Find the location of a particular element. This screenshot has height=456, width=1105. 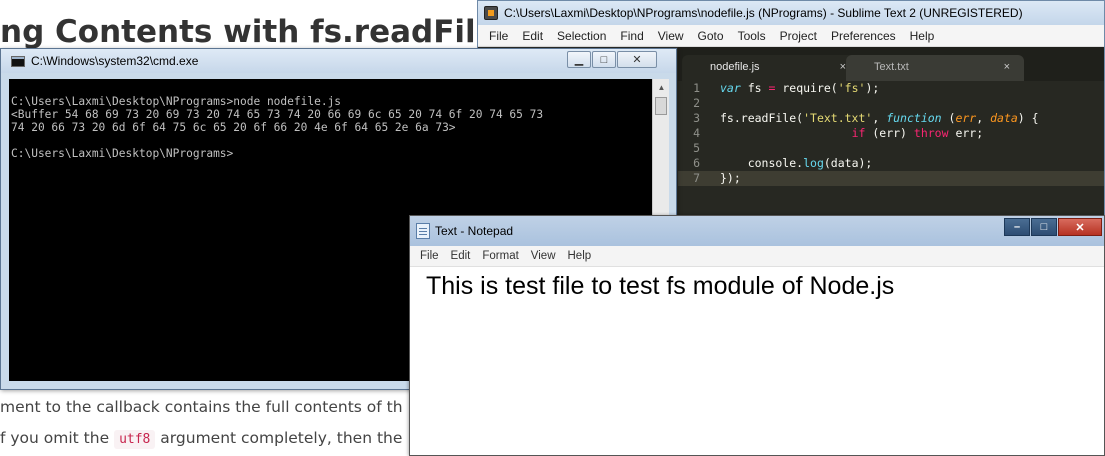

menu-format: Format is located at coordinates (500, 256).